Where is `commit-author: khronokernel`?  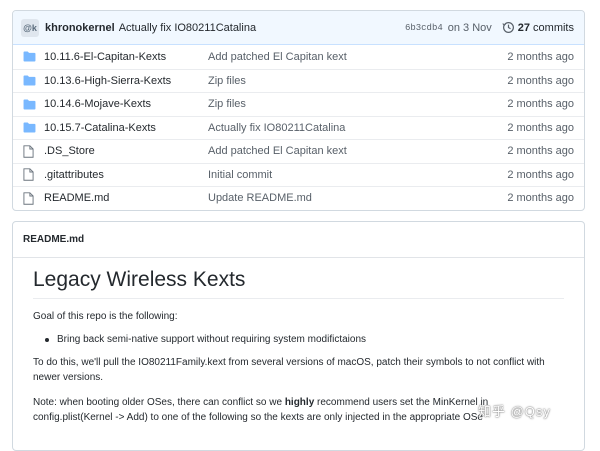
commit-author: khronokernel is located at coordinates (80, 28).